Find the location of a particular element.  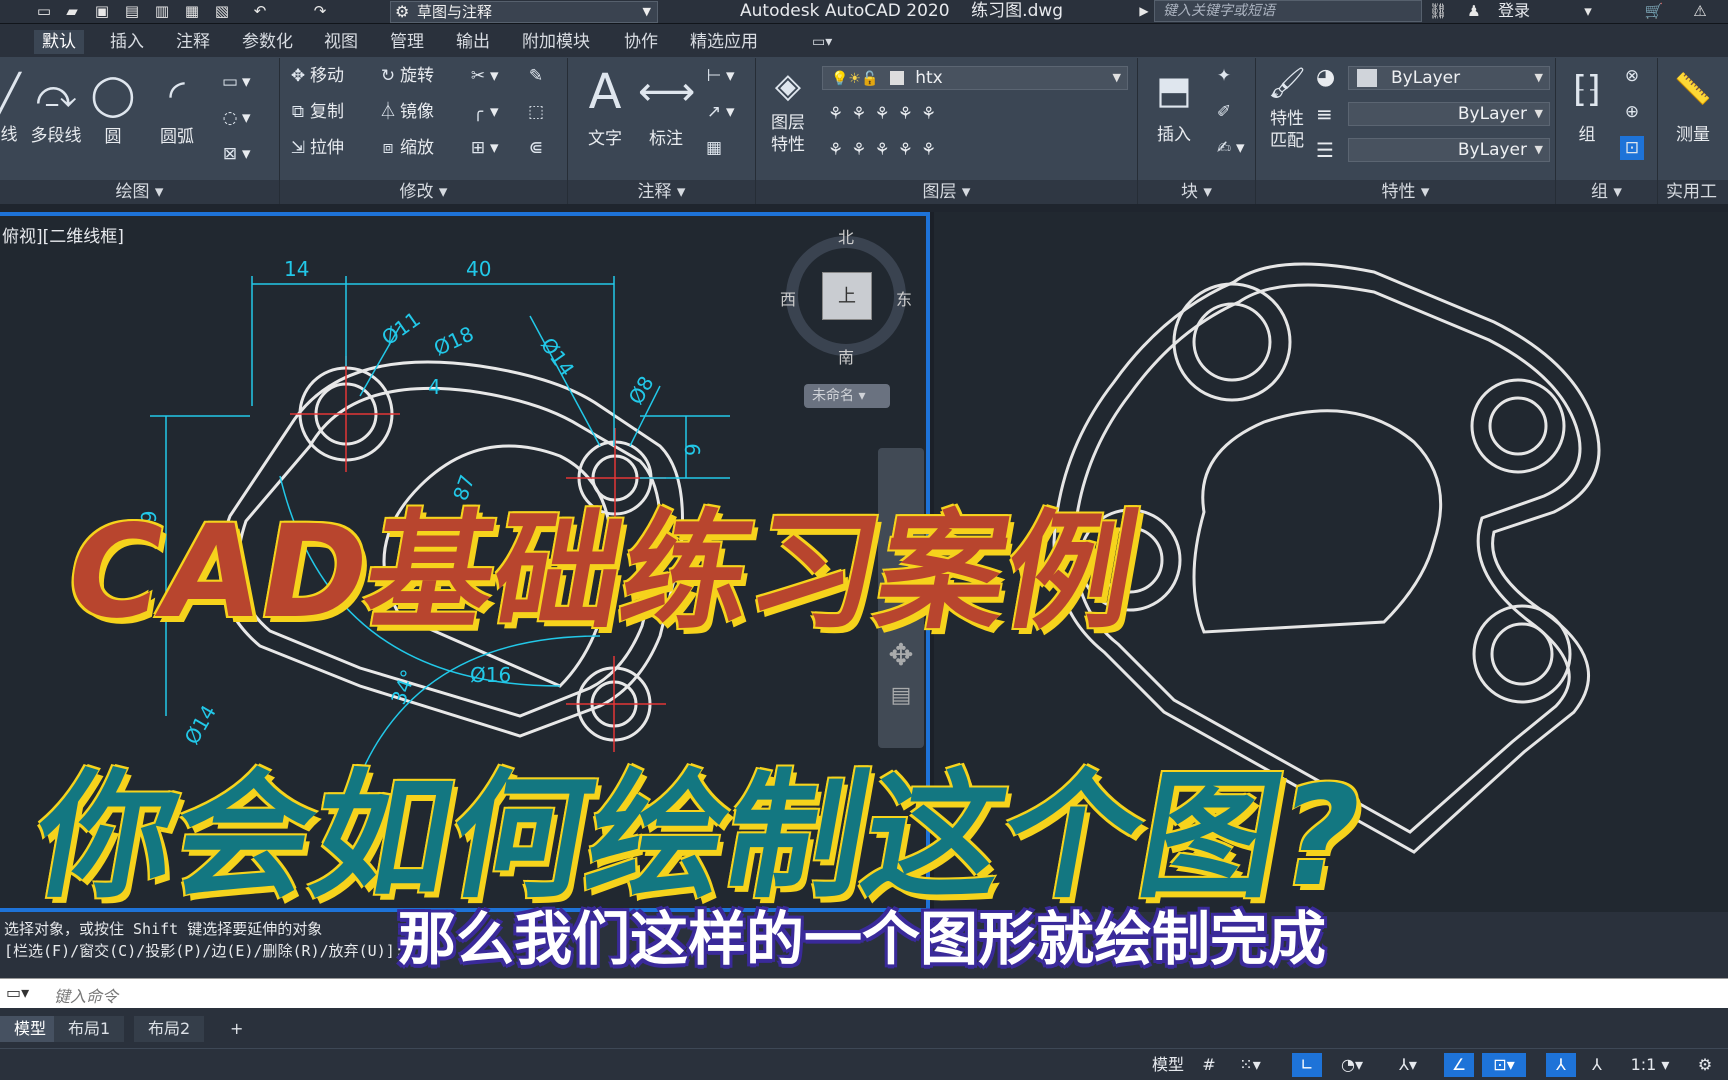

array3d-button: ⬚ is located at coordinates (536, 112).